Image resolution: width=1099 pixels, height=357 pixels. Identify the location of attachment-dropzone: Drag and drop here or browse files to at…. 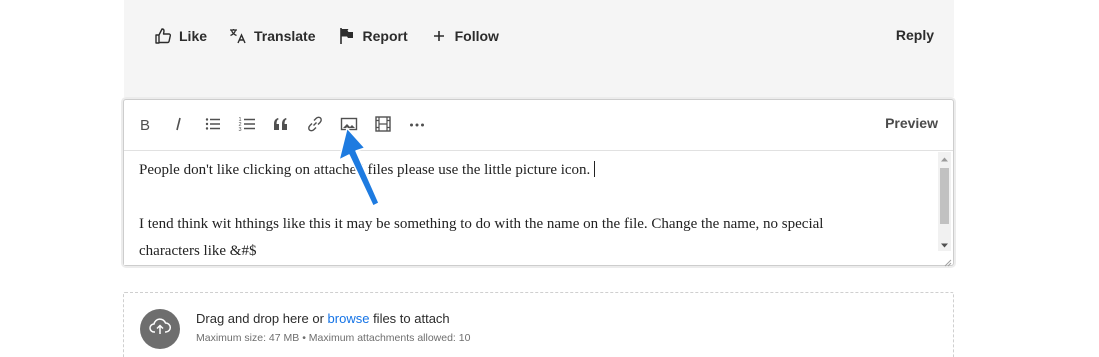
(538, 324).